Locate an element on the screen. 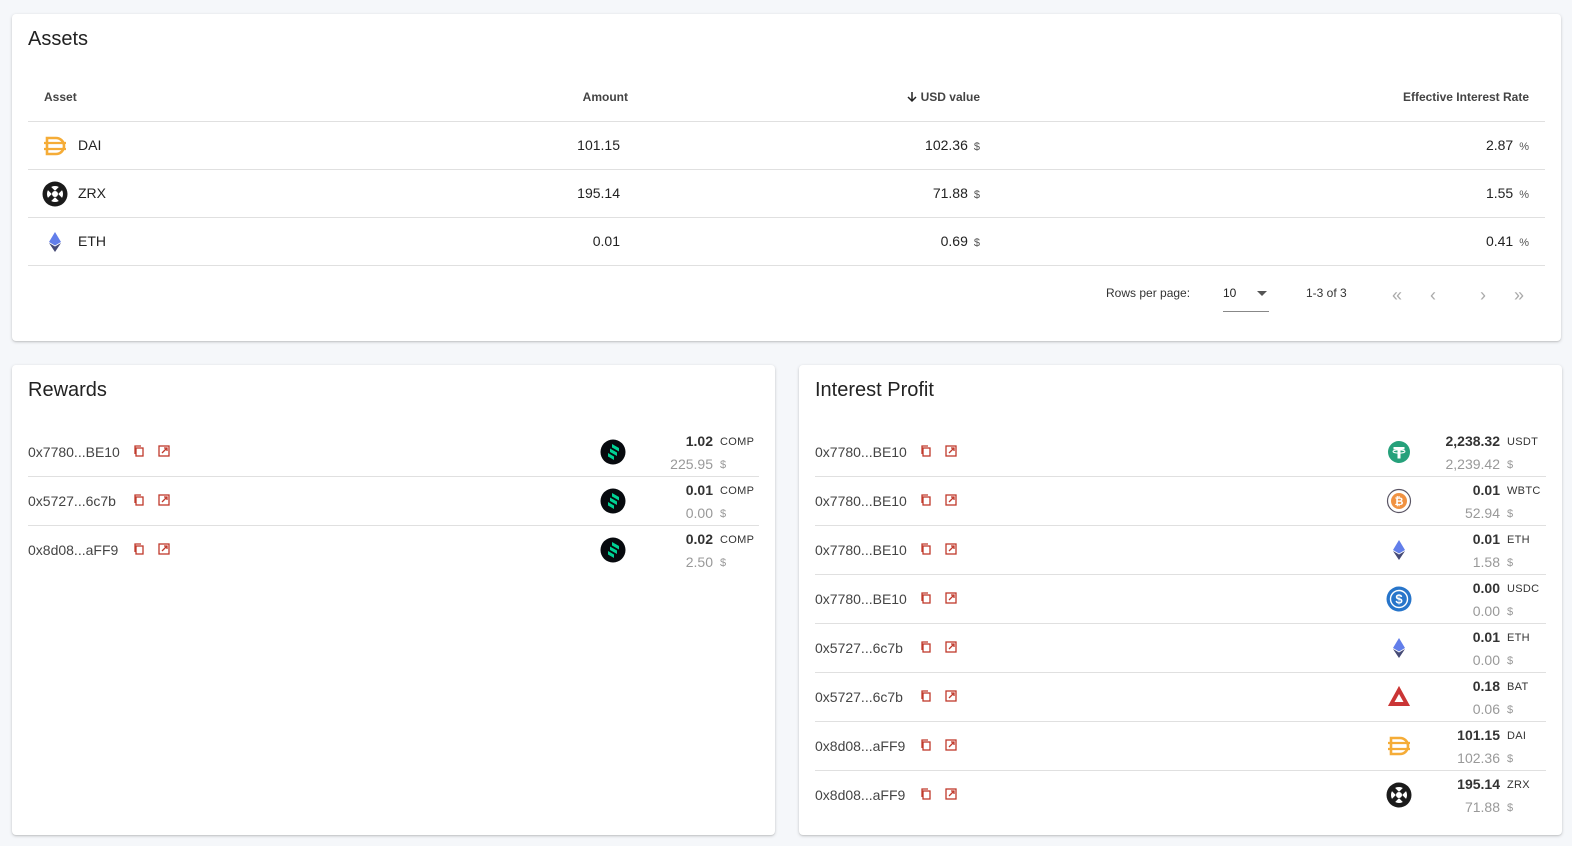  asset-usd-value: 102.36 $ is located at coordinates (952, 145).